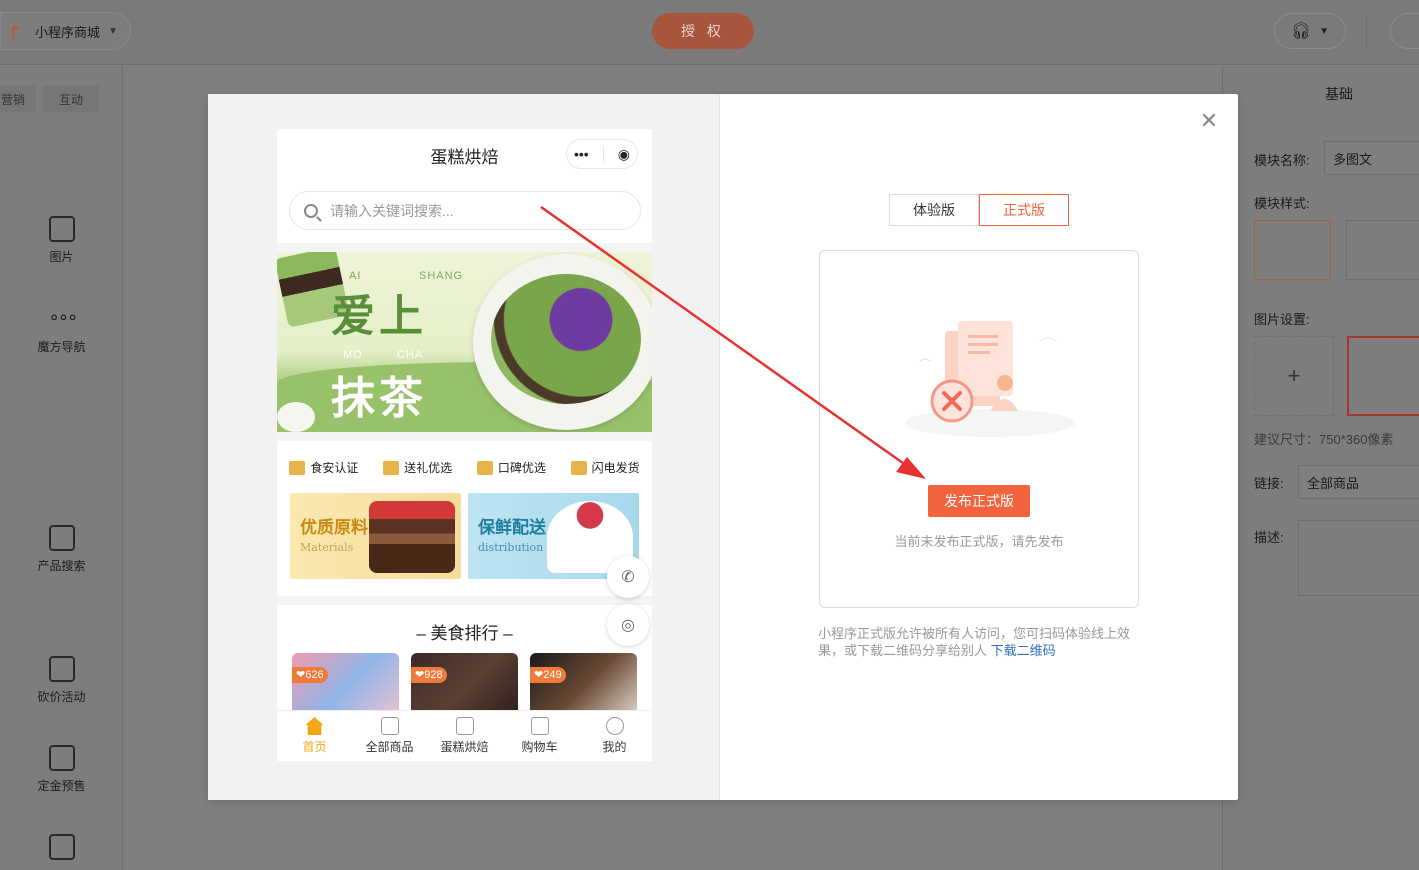  What do you see at coordinates (1269, 537) in the screenshot?
I see `description-label: 描述:` at bounding box center [1269, 537].